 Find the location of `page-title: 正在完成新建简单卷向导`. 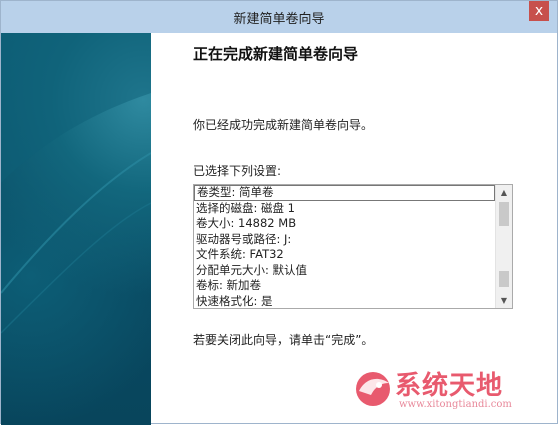

page-title: 正在完成新建简单卷向导 is located at coordinates (276, 54).